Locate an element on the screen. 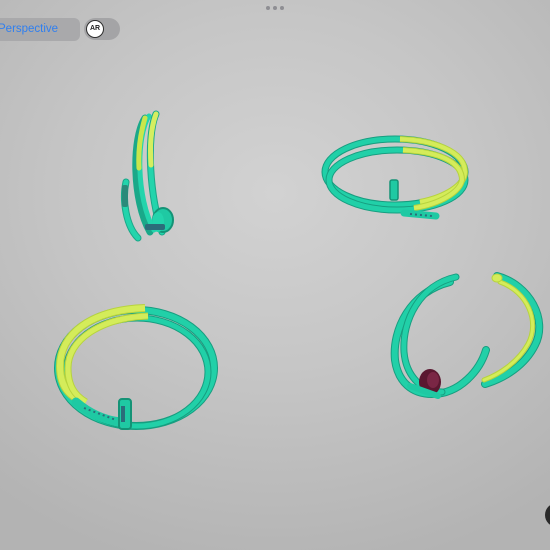 The width and height of the screenshot is (550, 550). ar-toggle: AR is located at coordinates (102, 29).